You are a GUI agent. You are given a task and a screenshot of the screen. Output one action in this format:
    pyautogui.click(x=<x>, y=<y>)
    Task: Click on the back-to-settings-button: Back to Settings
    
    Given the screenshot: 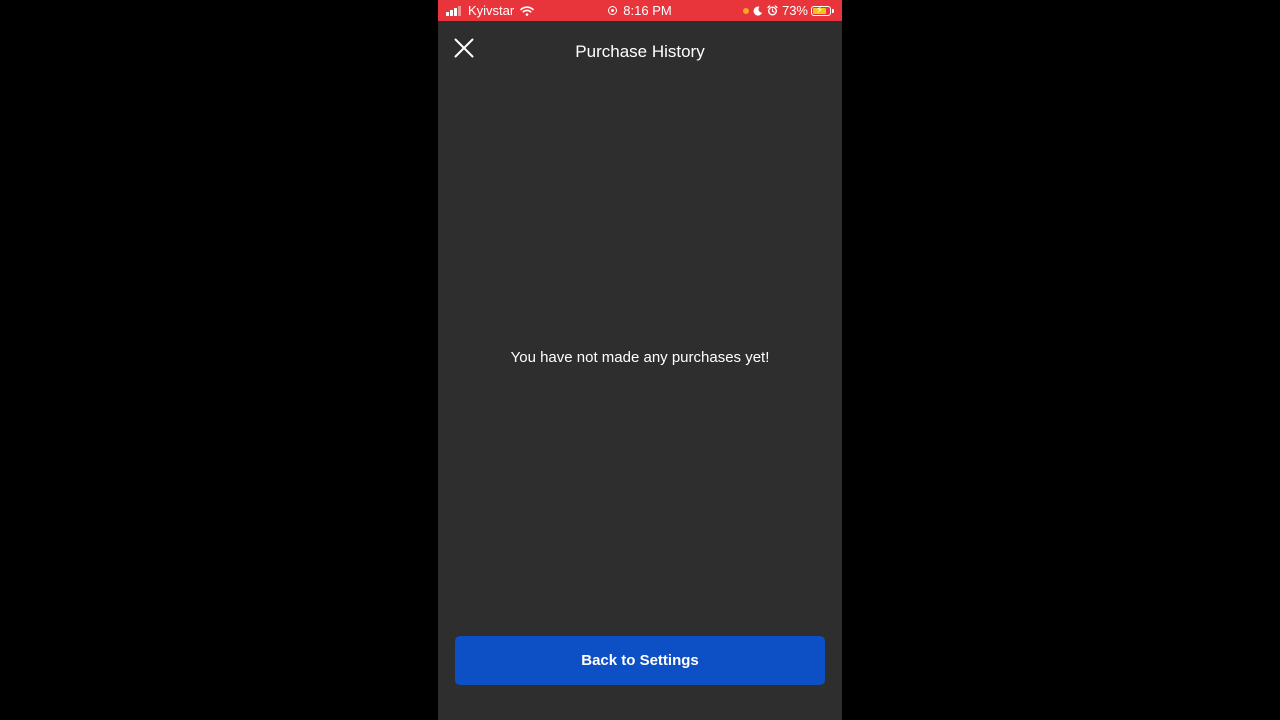 What is the action you would take?
    pyautogui.click(x=640, y=660)
    